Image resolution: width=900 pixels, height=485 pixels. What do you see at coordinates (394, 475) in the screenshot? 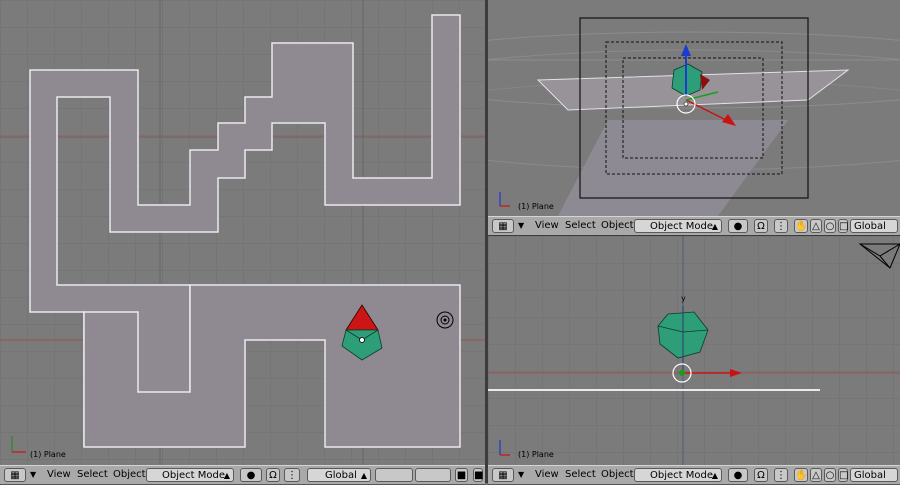
I see `layer-buttons-a` at bounding box center [394, 475].